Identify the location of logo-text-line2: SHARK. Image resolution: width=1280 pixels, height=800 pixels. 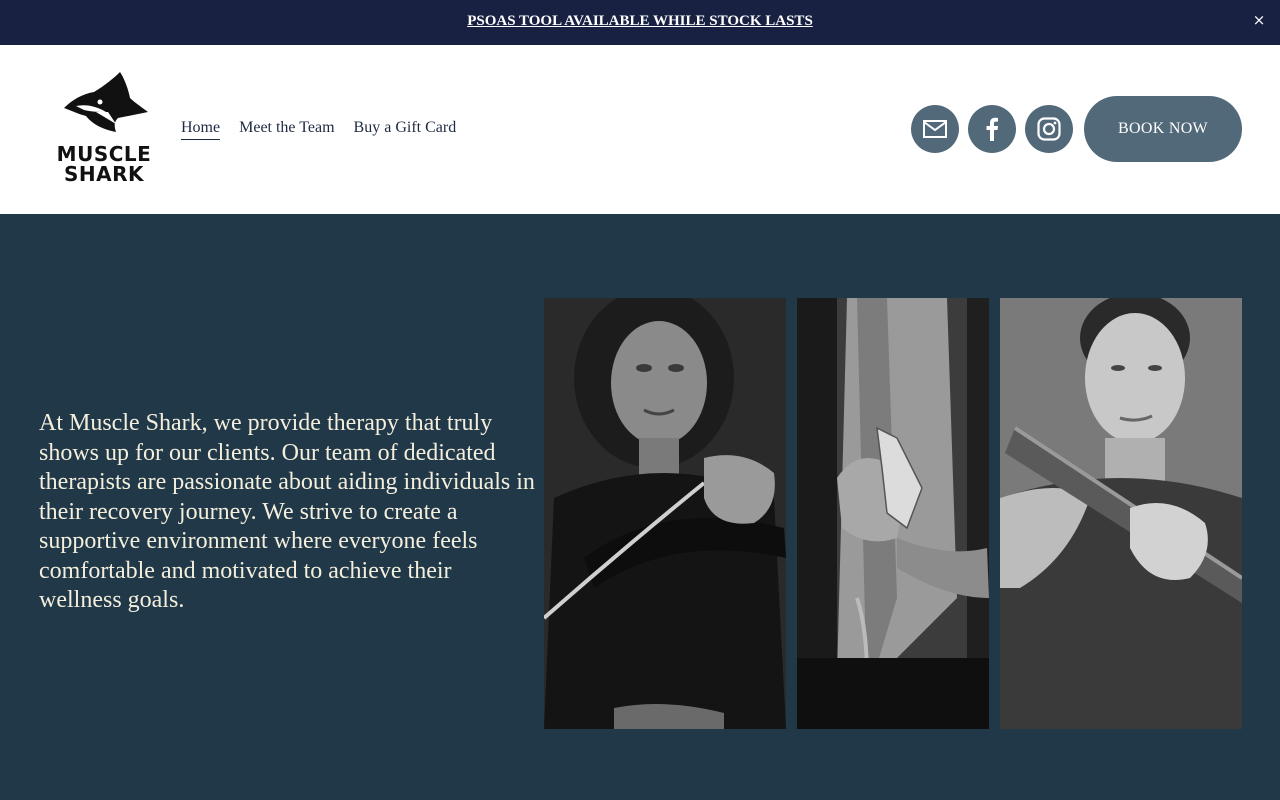
(104, 174).